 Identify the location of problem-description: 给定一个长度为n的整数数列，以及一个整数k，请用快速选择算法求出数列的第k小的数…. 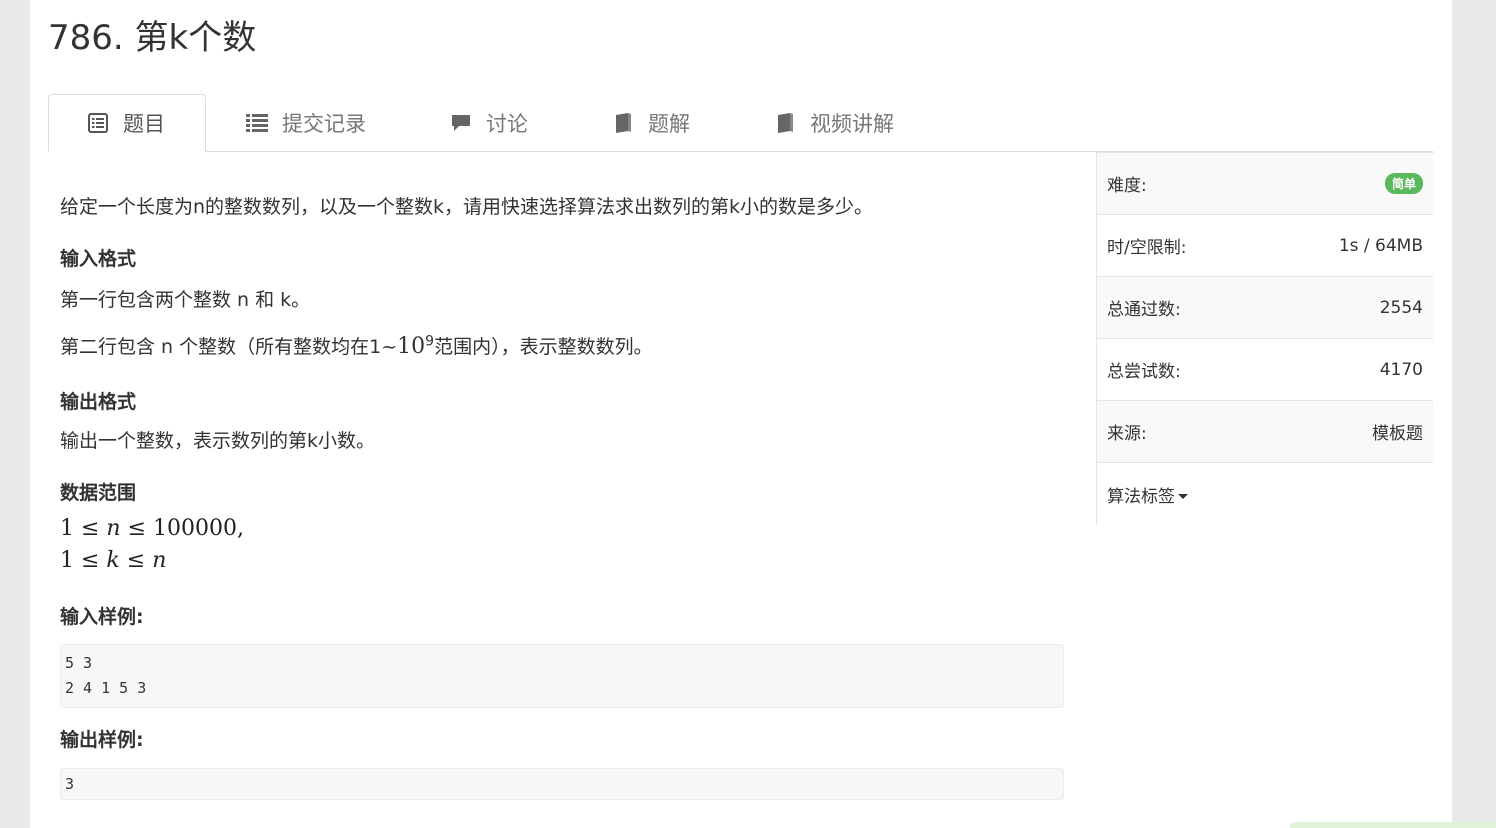
(467, 207).